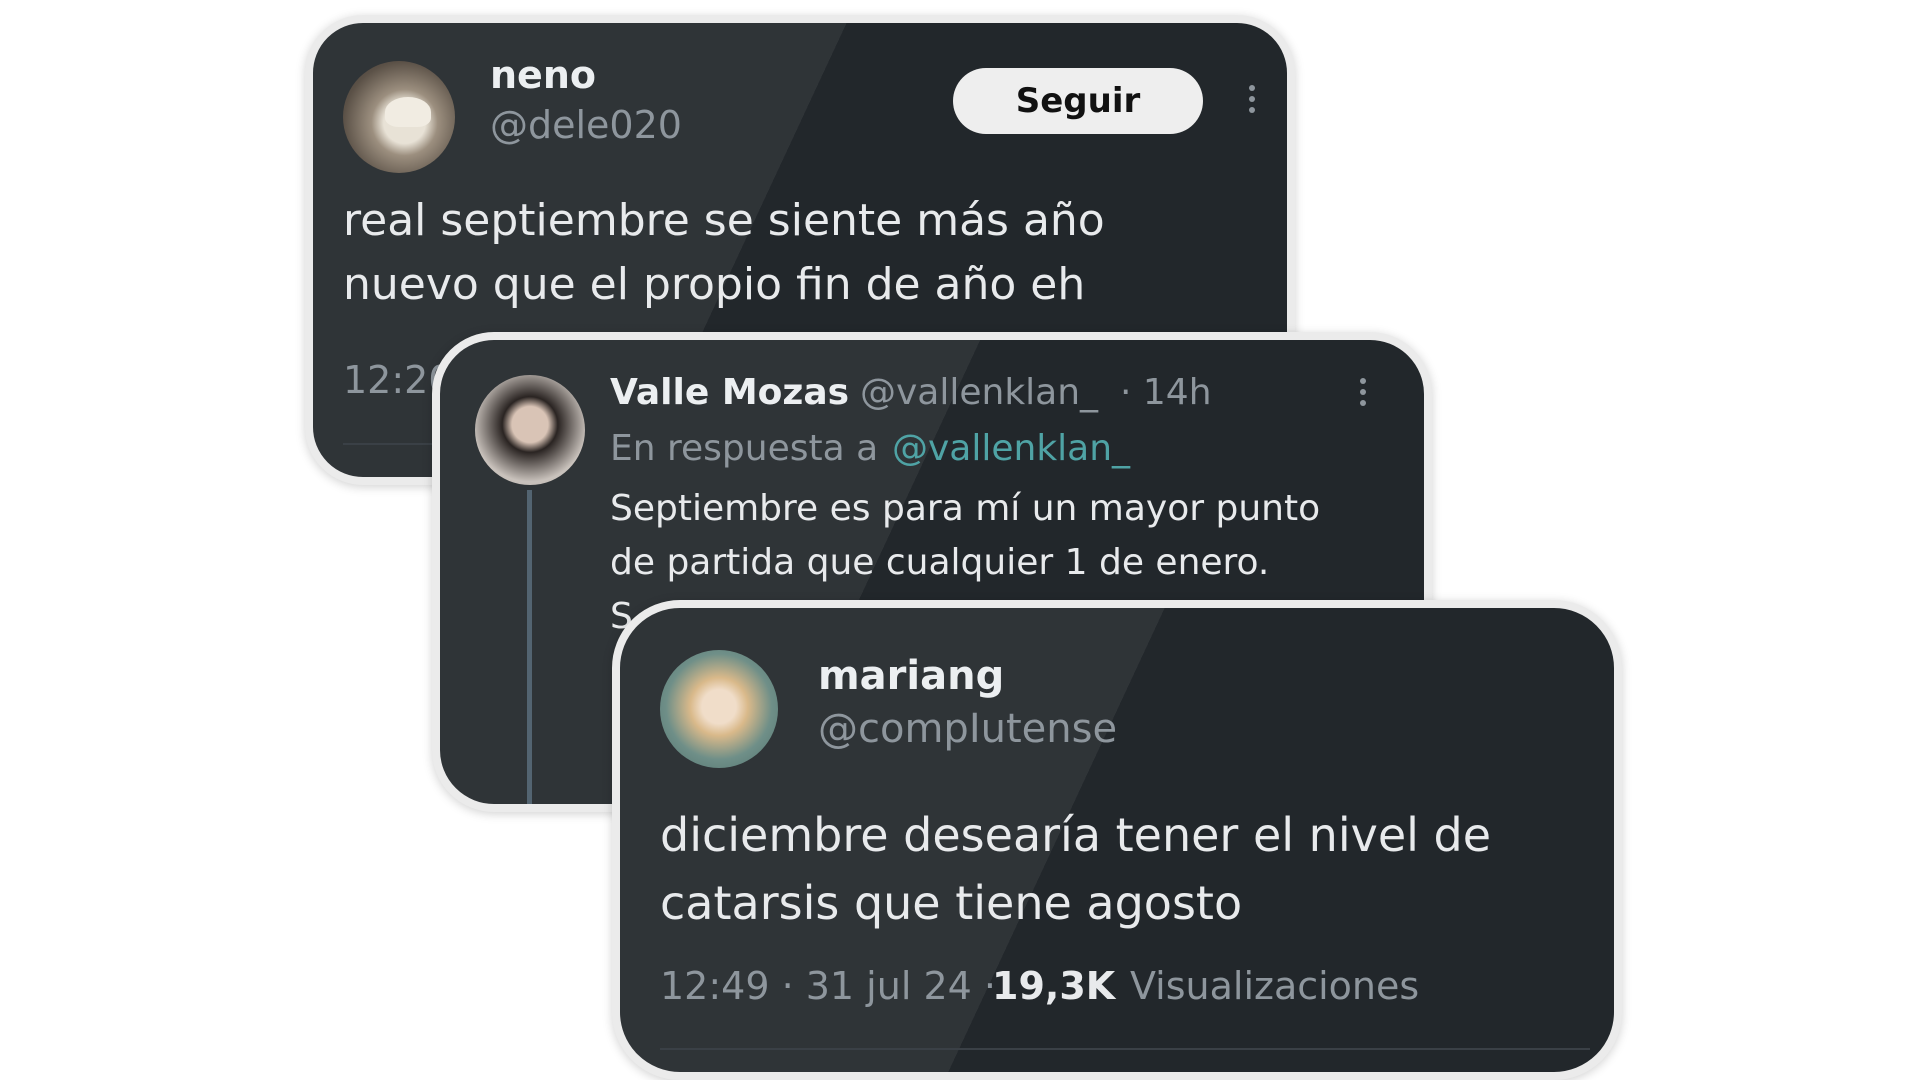 The height and width of the screenshot is (1080, 1920). I want to click on tweet-timestamp: 12:49 · 31 jul 24 ·, so click(828, 986).